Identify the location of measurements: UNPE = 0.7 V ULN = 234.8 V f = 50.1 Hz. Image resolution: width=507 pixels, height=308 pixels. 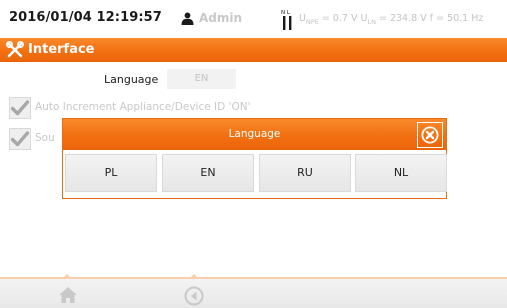
(391, 19).